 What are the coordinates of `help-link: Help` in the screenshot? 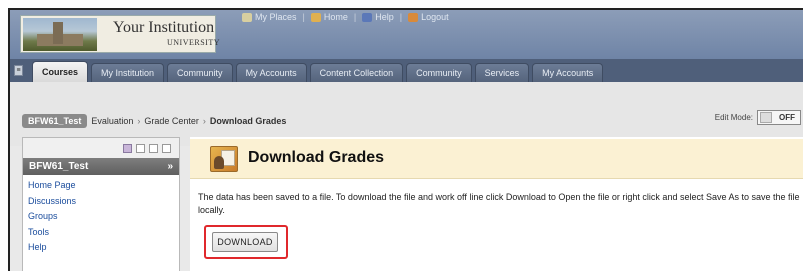 It's located at (378, 17).